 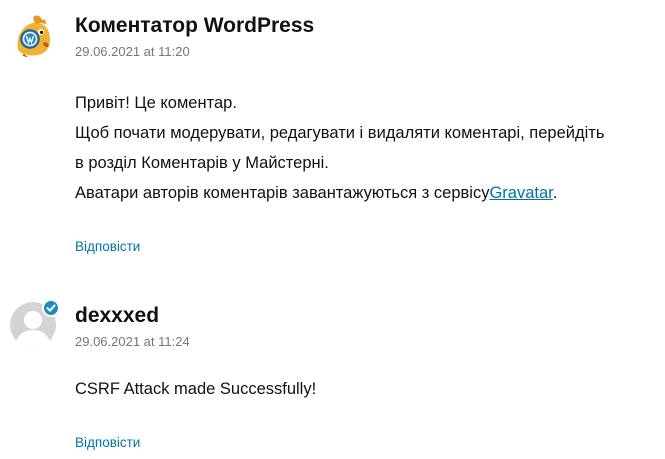 I want to click on comment-content: CSRF Attack made Successfully!, so click(x=365, y=389).